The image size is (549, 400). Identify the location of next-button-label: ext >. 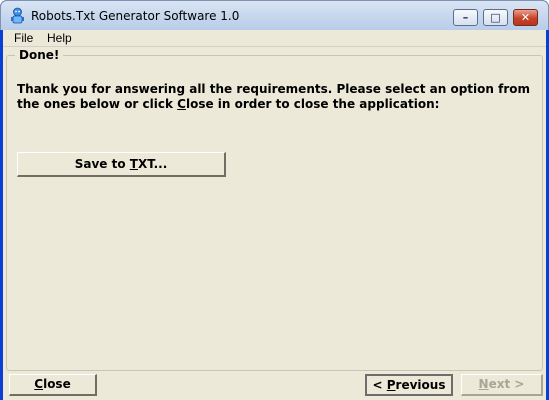
(506, 384).